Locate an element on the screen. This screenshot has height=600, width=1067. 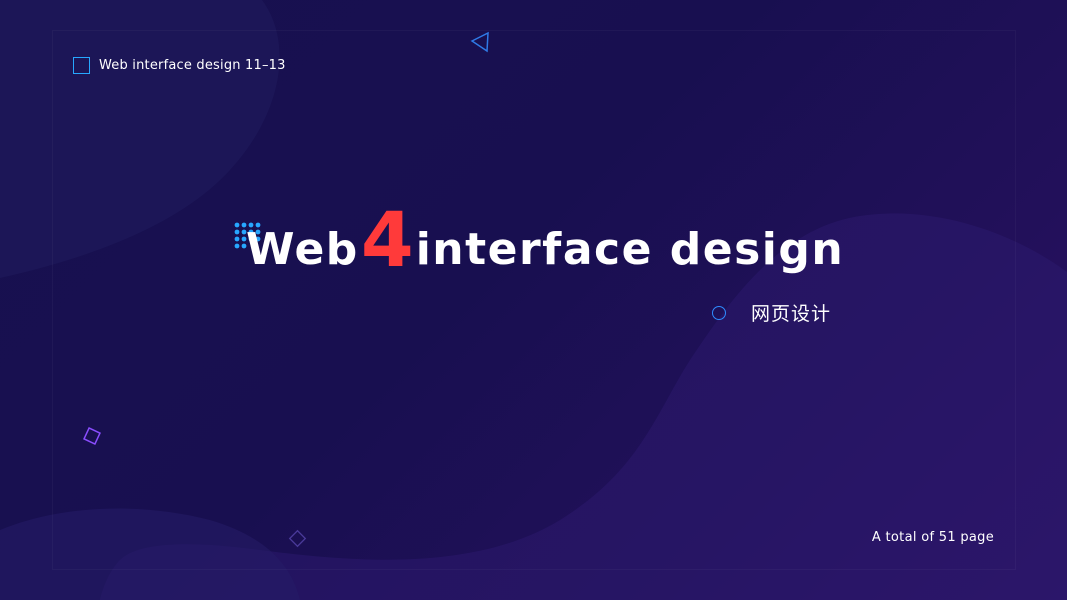
title-word-interface-design: interface design is located at coordinates (630, 249).